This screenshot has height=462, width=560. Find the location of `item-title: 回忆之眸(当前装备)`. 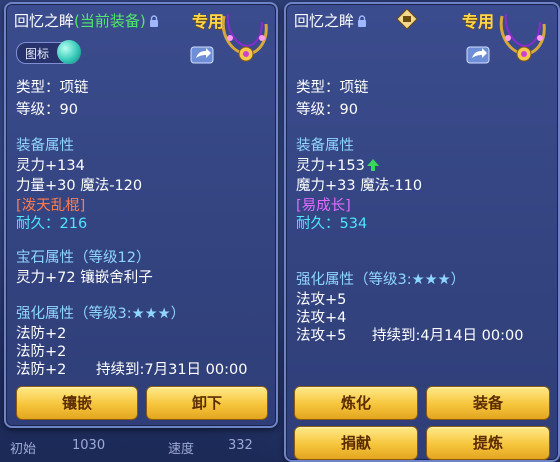

item-title: 回忆之眸(当前装备) is located at coordinates (86, 20).